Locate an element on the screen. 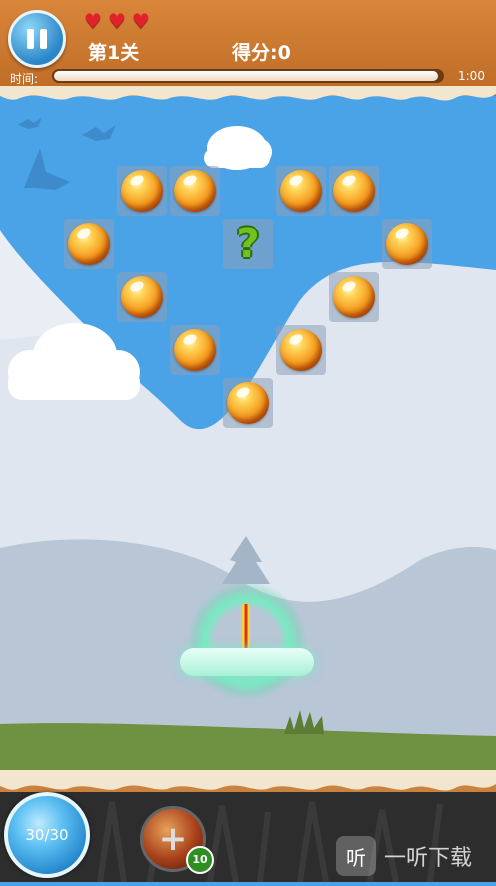 The image size is (496, 886). timer-value: 1:00 is located at coordinates (471, 76).